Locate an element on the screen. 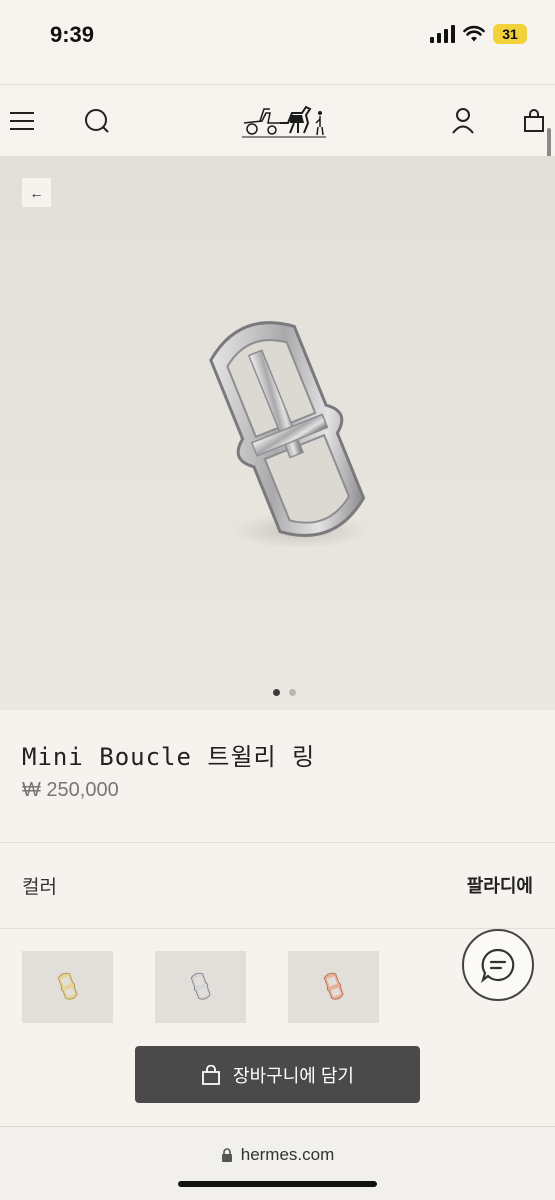  url-text: hermes.com is located at coordinates (287, 1154).